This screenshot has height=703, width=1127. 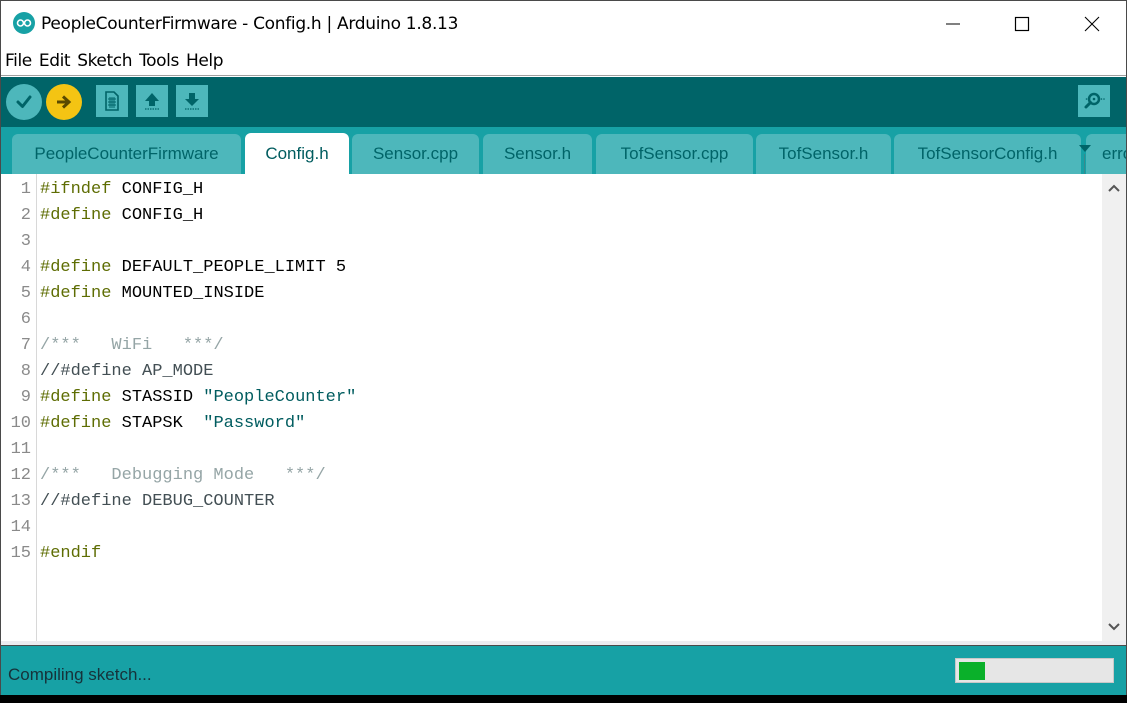 What do you see at coordinates (987, 154) in the screenshot?
I see `tab-tofsensorconfig-h: TofSensorConfig.h` at bounding box center [987, 154].